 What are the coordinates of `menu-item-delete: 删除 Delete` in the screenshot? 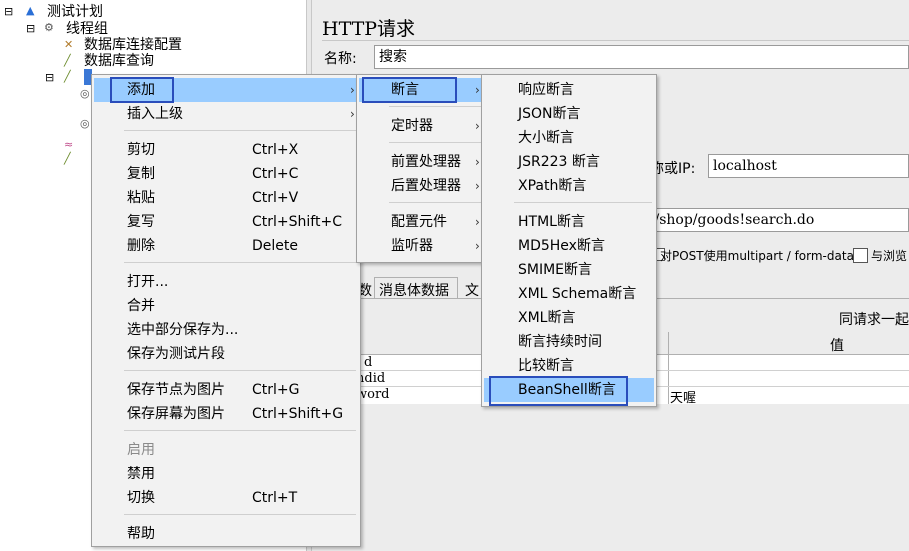 It's located at (226, 246).